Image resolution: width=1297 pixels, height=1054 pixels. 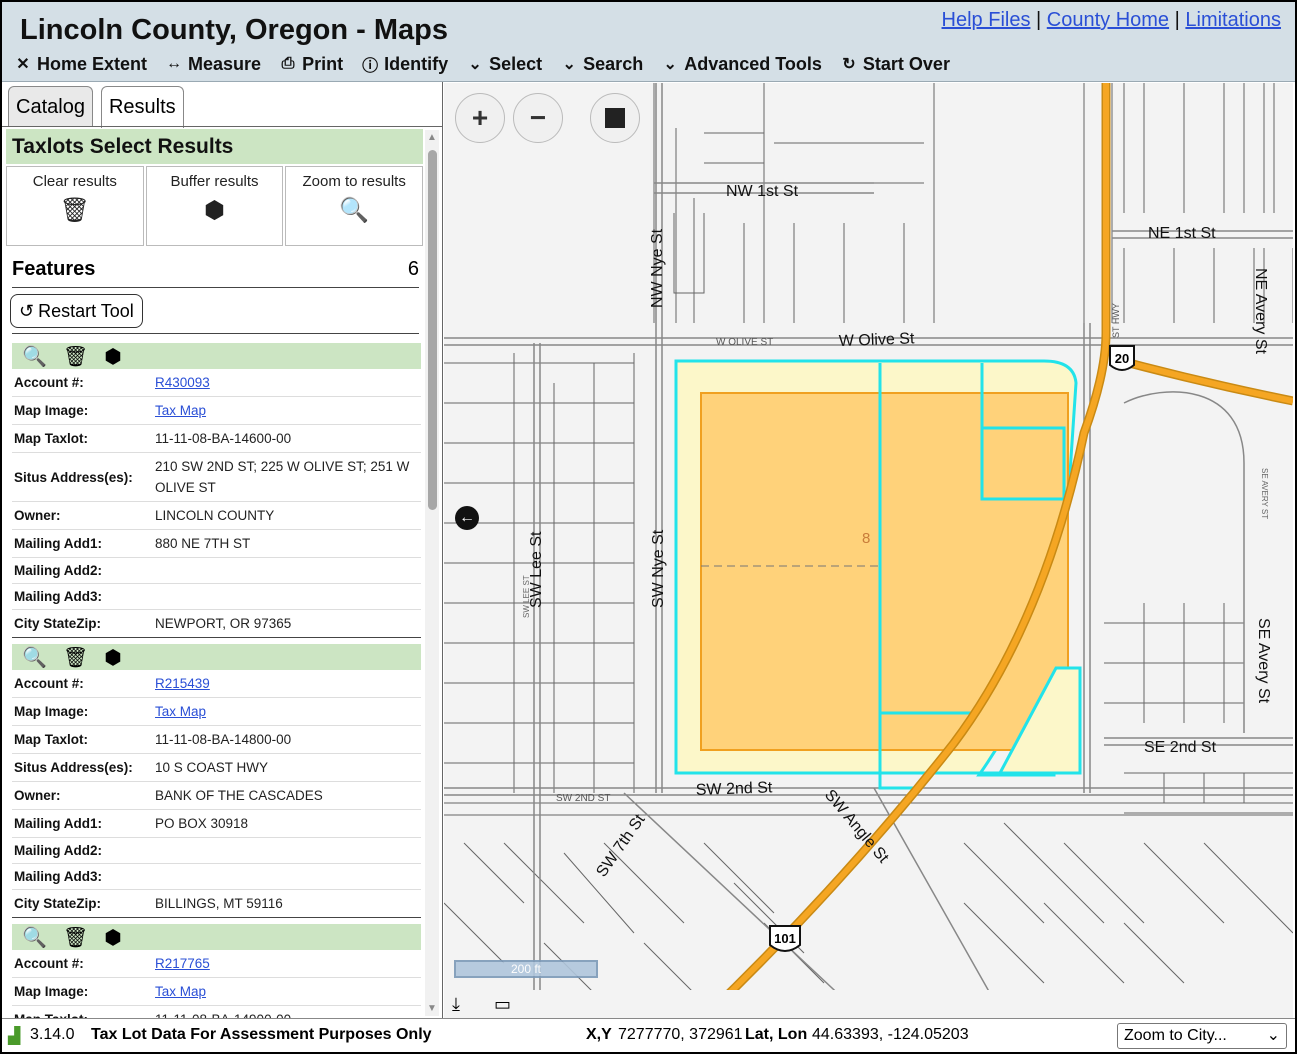 I want to click on street-label: SW Nye St, so click(x=658, y=568).